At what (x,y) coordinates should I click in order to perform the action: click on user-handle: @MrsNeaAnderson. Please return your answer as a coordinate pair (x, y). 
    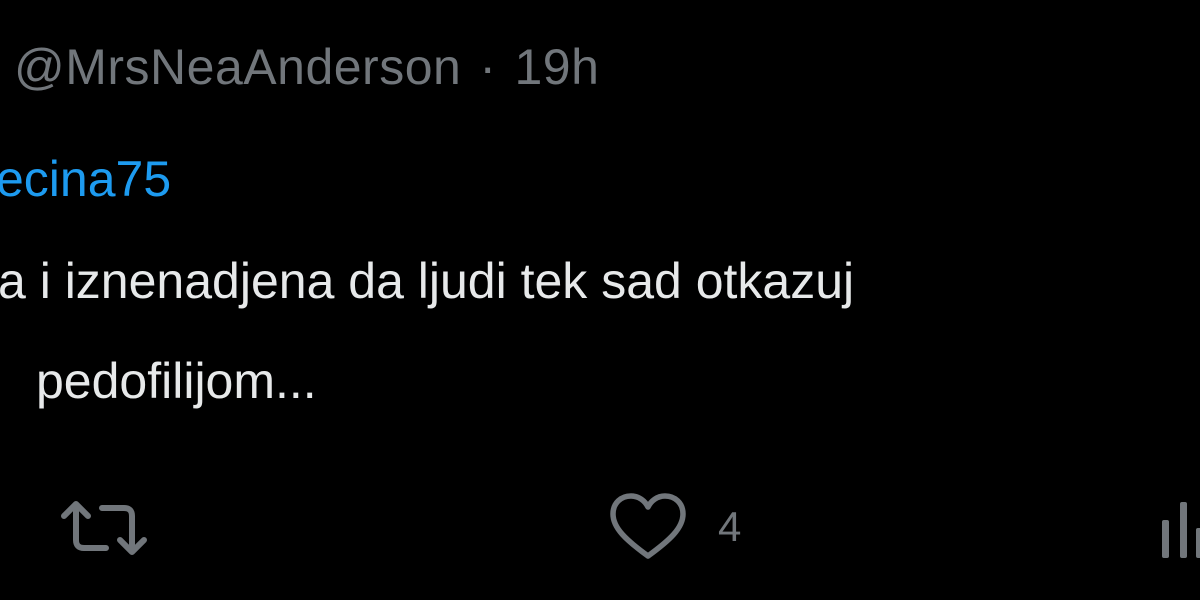
    Looking at the image, I should click on (237, 67).